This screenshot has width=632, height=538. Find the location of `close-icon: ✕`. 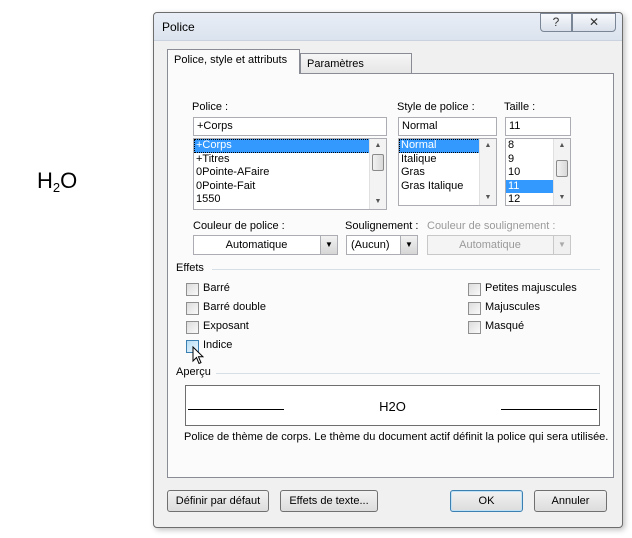

close-icon: ✕ is located at coordinates (594, 22).